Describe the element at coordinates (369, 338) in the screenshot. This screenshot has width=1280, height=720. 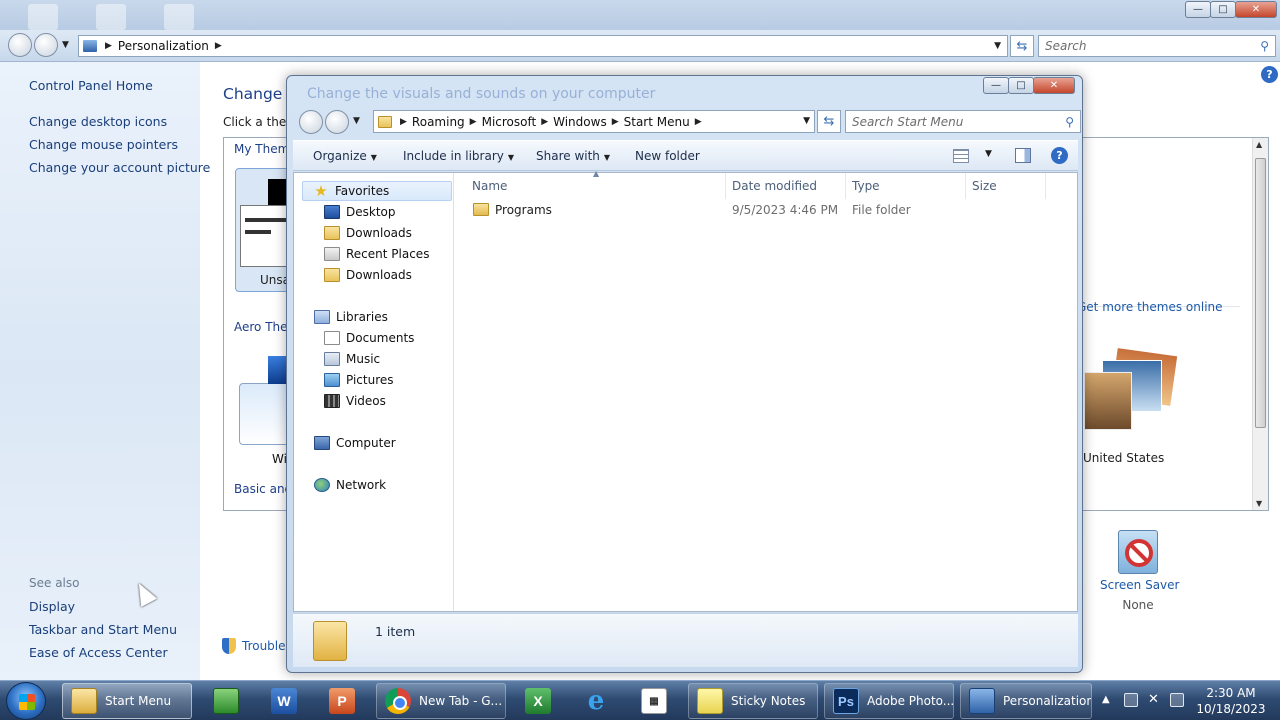
I see `nav-documents: Documents` at that location.